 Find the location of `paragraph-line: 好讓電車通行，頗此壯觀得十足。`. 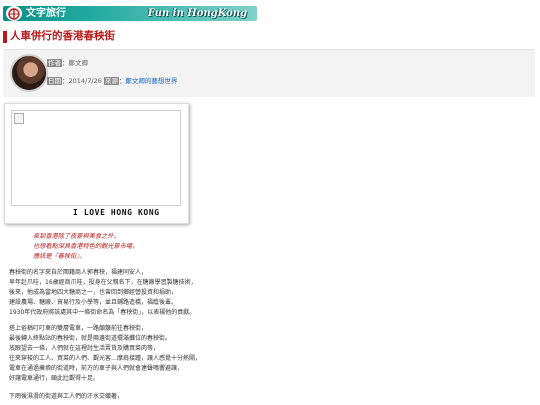

paragraph-line: 好讓電車通行，頗此壯觀得十足。 is located at coordinates (54, 378).